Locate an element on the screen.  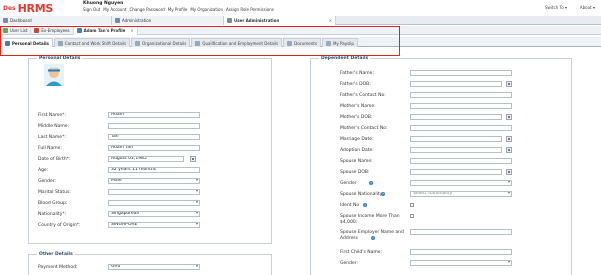
dependent-field-label: Marriage Date: is located at coordinates (357, 139).